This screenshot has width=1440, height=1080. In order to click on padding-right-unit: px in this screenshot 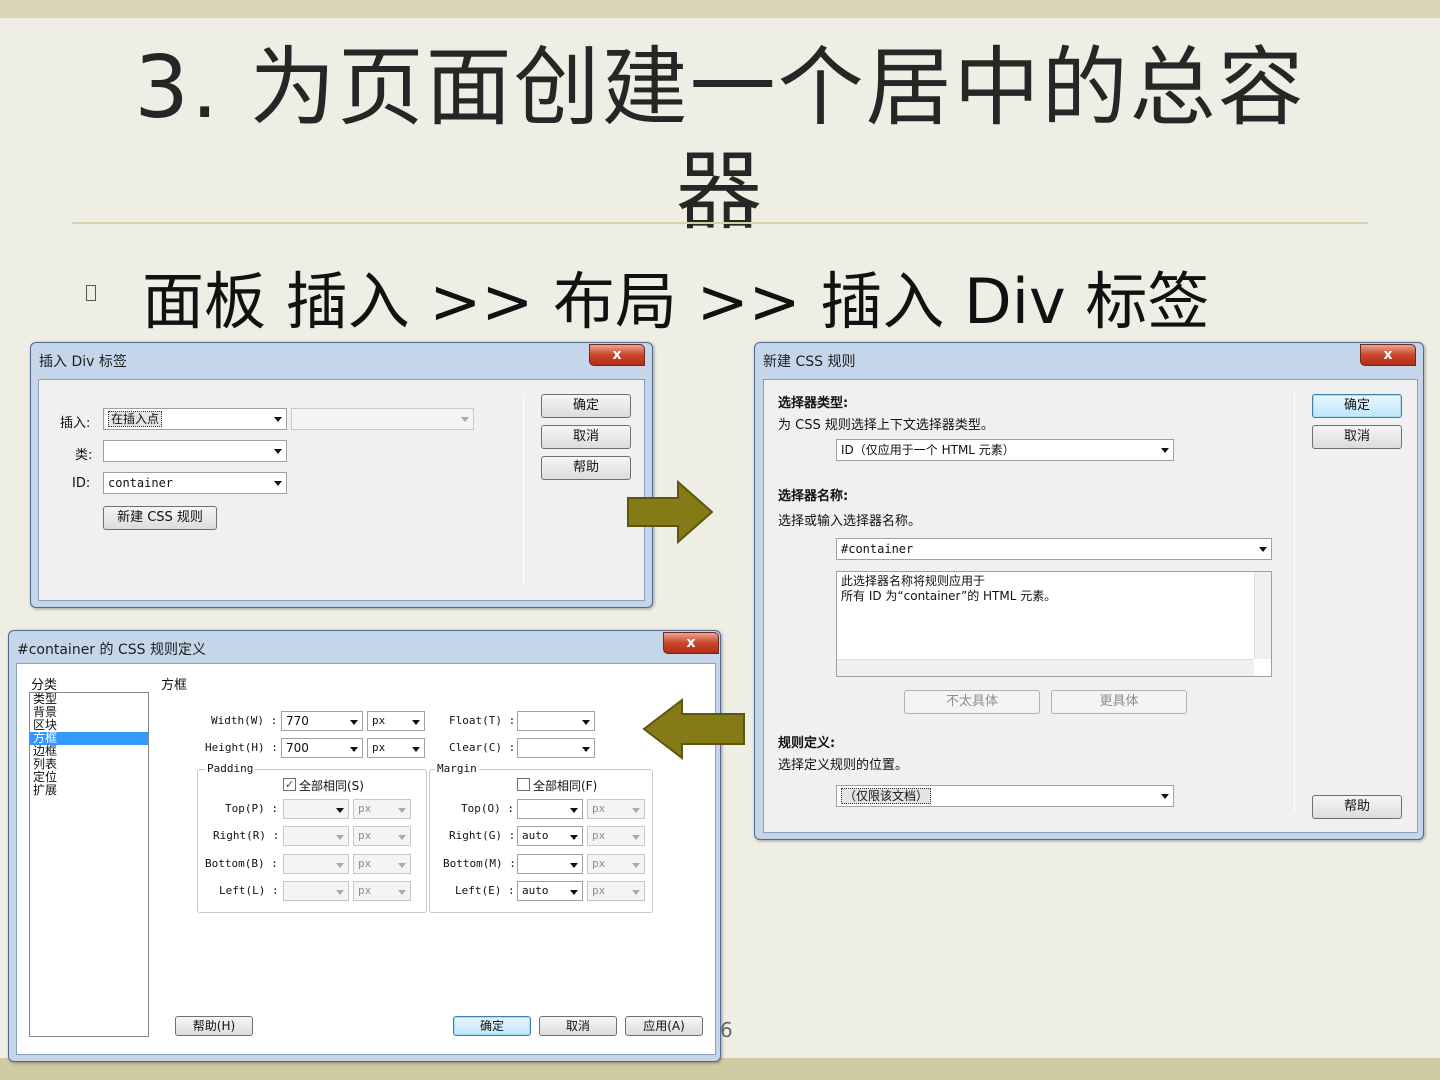, I will do `click(382, 836)`.